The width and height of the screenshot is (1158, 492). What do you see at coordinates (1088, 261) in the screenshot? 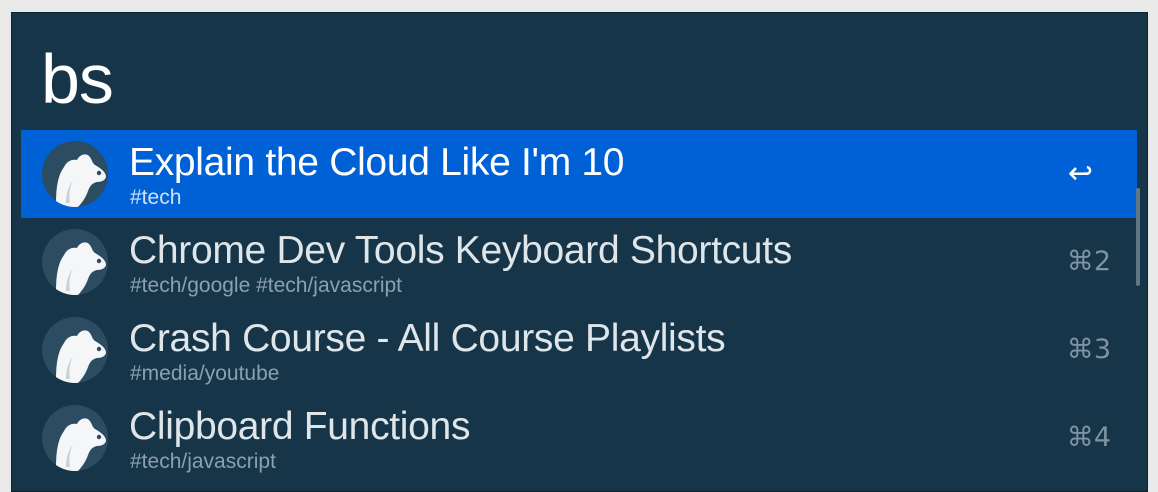
I see `shortcut-hint: ⌘2` at bounding box center [1088, 261].